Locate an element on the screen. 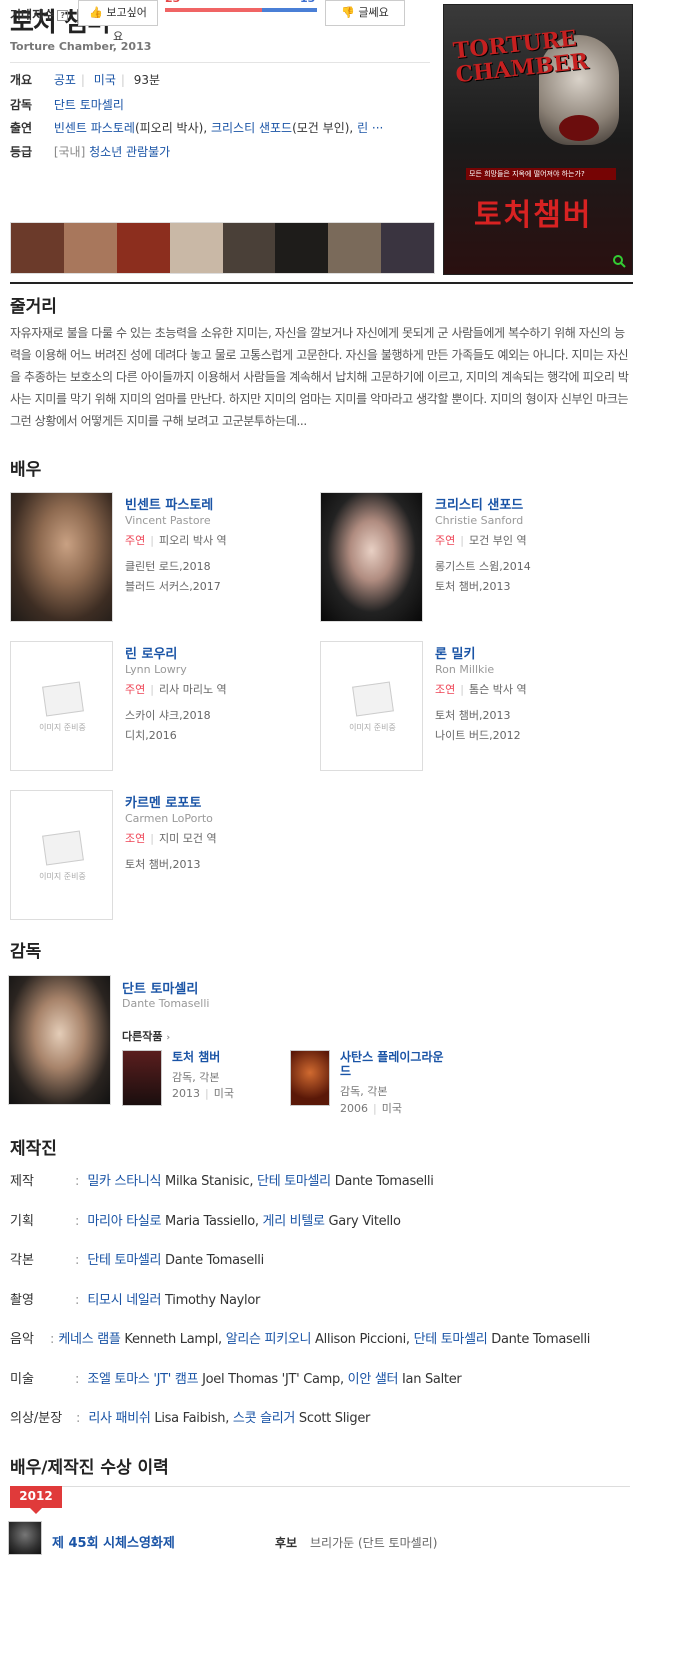 The image size is (680, 1674). director-name: 단트 토마셀리 is located at coordinates (160, 987).